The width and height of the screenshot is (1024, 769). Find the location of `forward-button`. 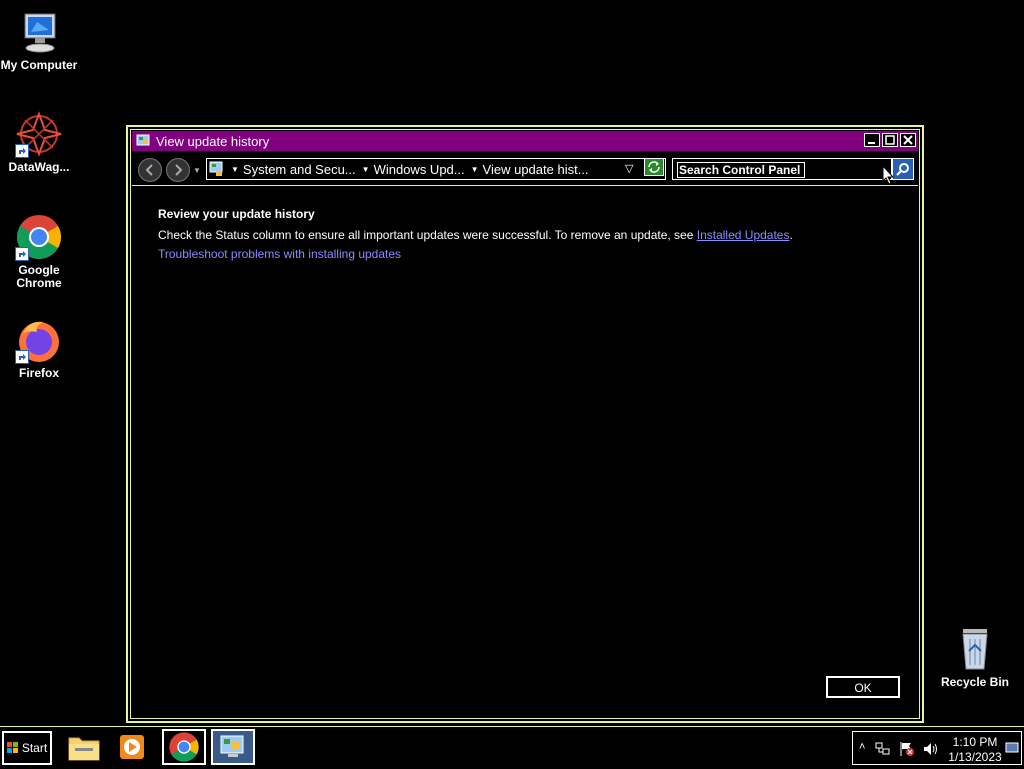

forward-button is located at coordinates (178, 170).